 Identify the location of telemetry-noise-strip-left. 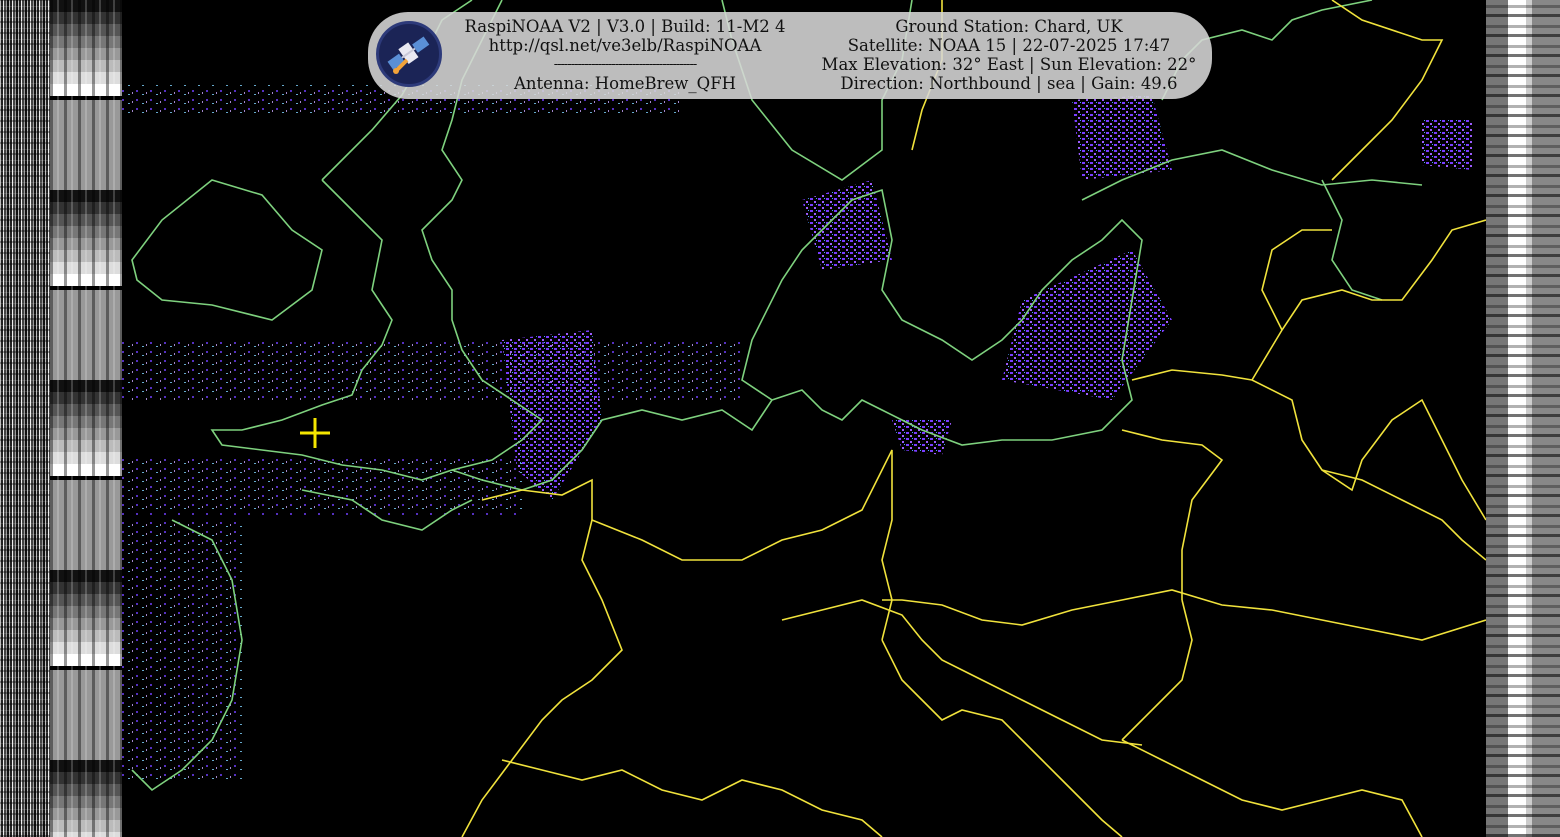
(25, 418).